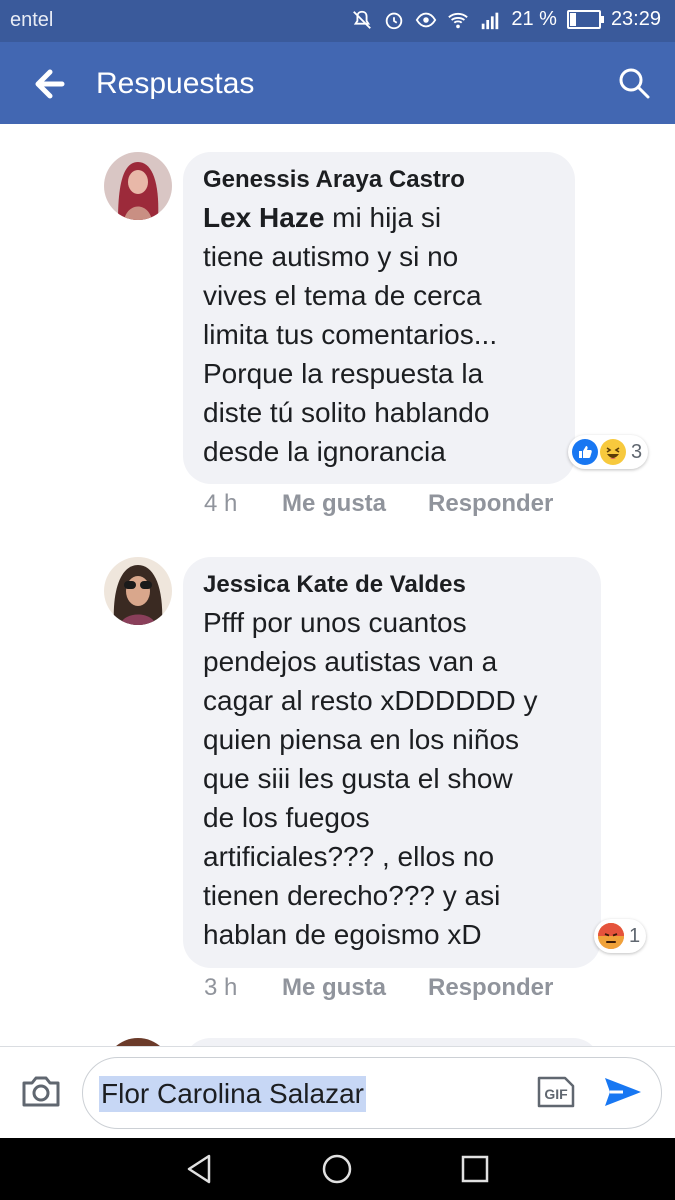 The image size is (675, 1200). Describe the element at coordinates (48, 84) in the screenshot. I see `back-arrow-icon` at that location.